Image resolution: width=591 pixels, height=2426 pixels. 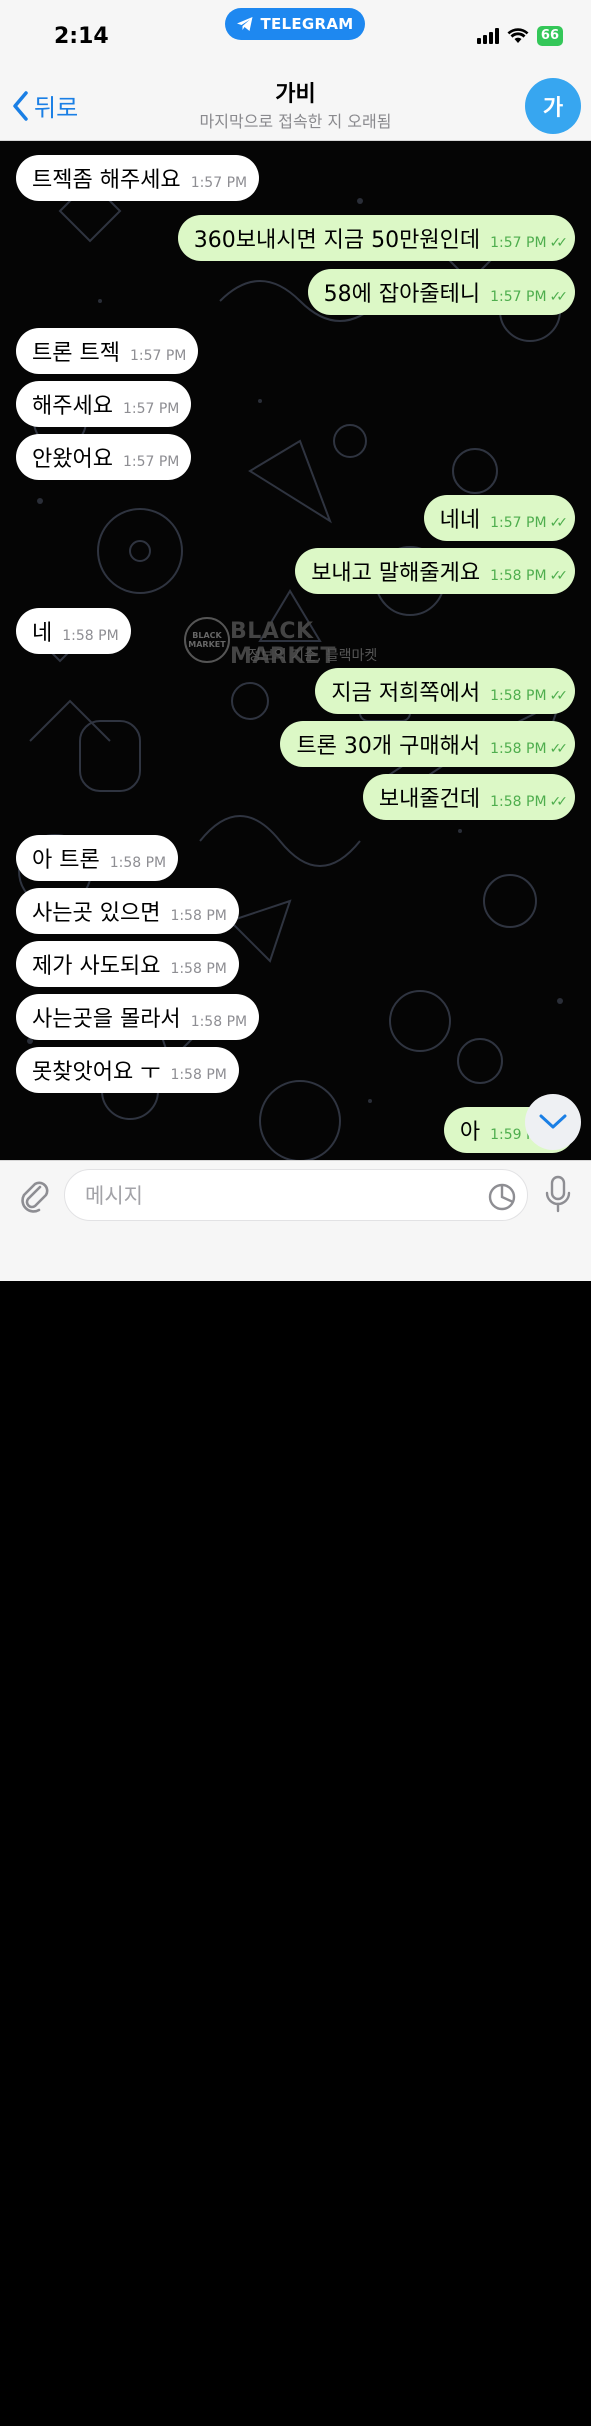 I want to click on message-input-field, so click(x=296, y=1195).